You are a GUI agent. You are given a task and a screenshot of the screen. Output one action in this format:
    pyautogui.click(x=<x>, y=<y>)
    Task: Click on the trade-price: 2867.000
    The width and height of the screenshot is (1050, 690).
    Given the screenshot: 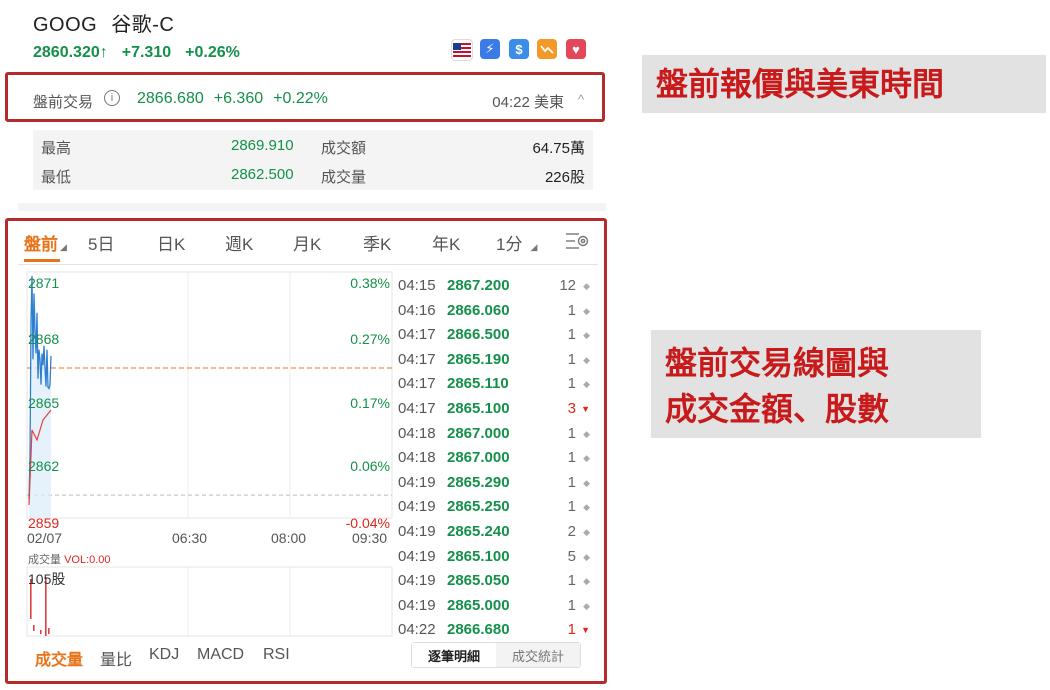 What is the action you would take?
    pyautogui.click(x=478, y=458)
    